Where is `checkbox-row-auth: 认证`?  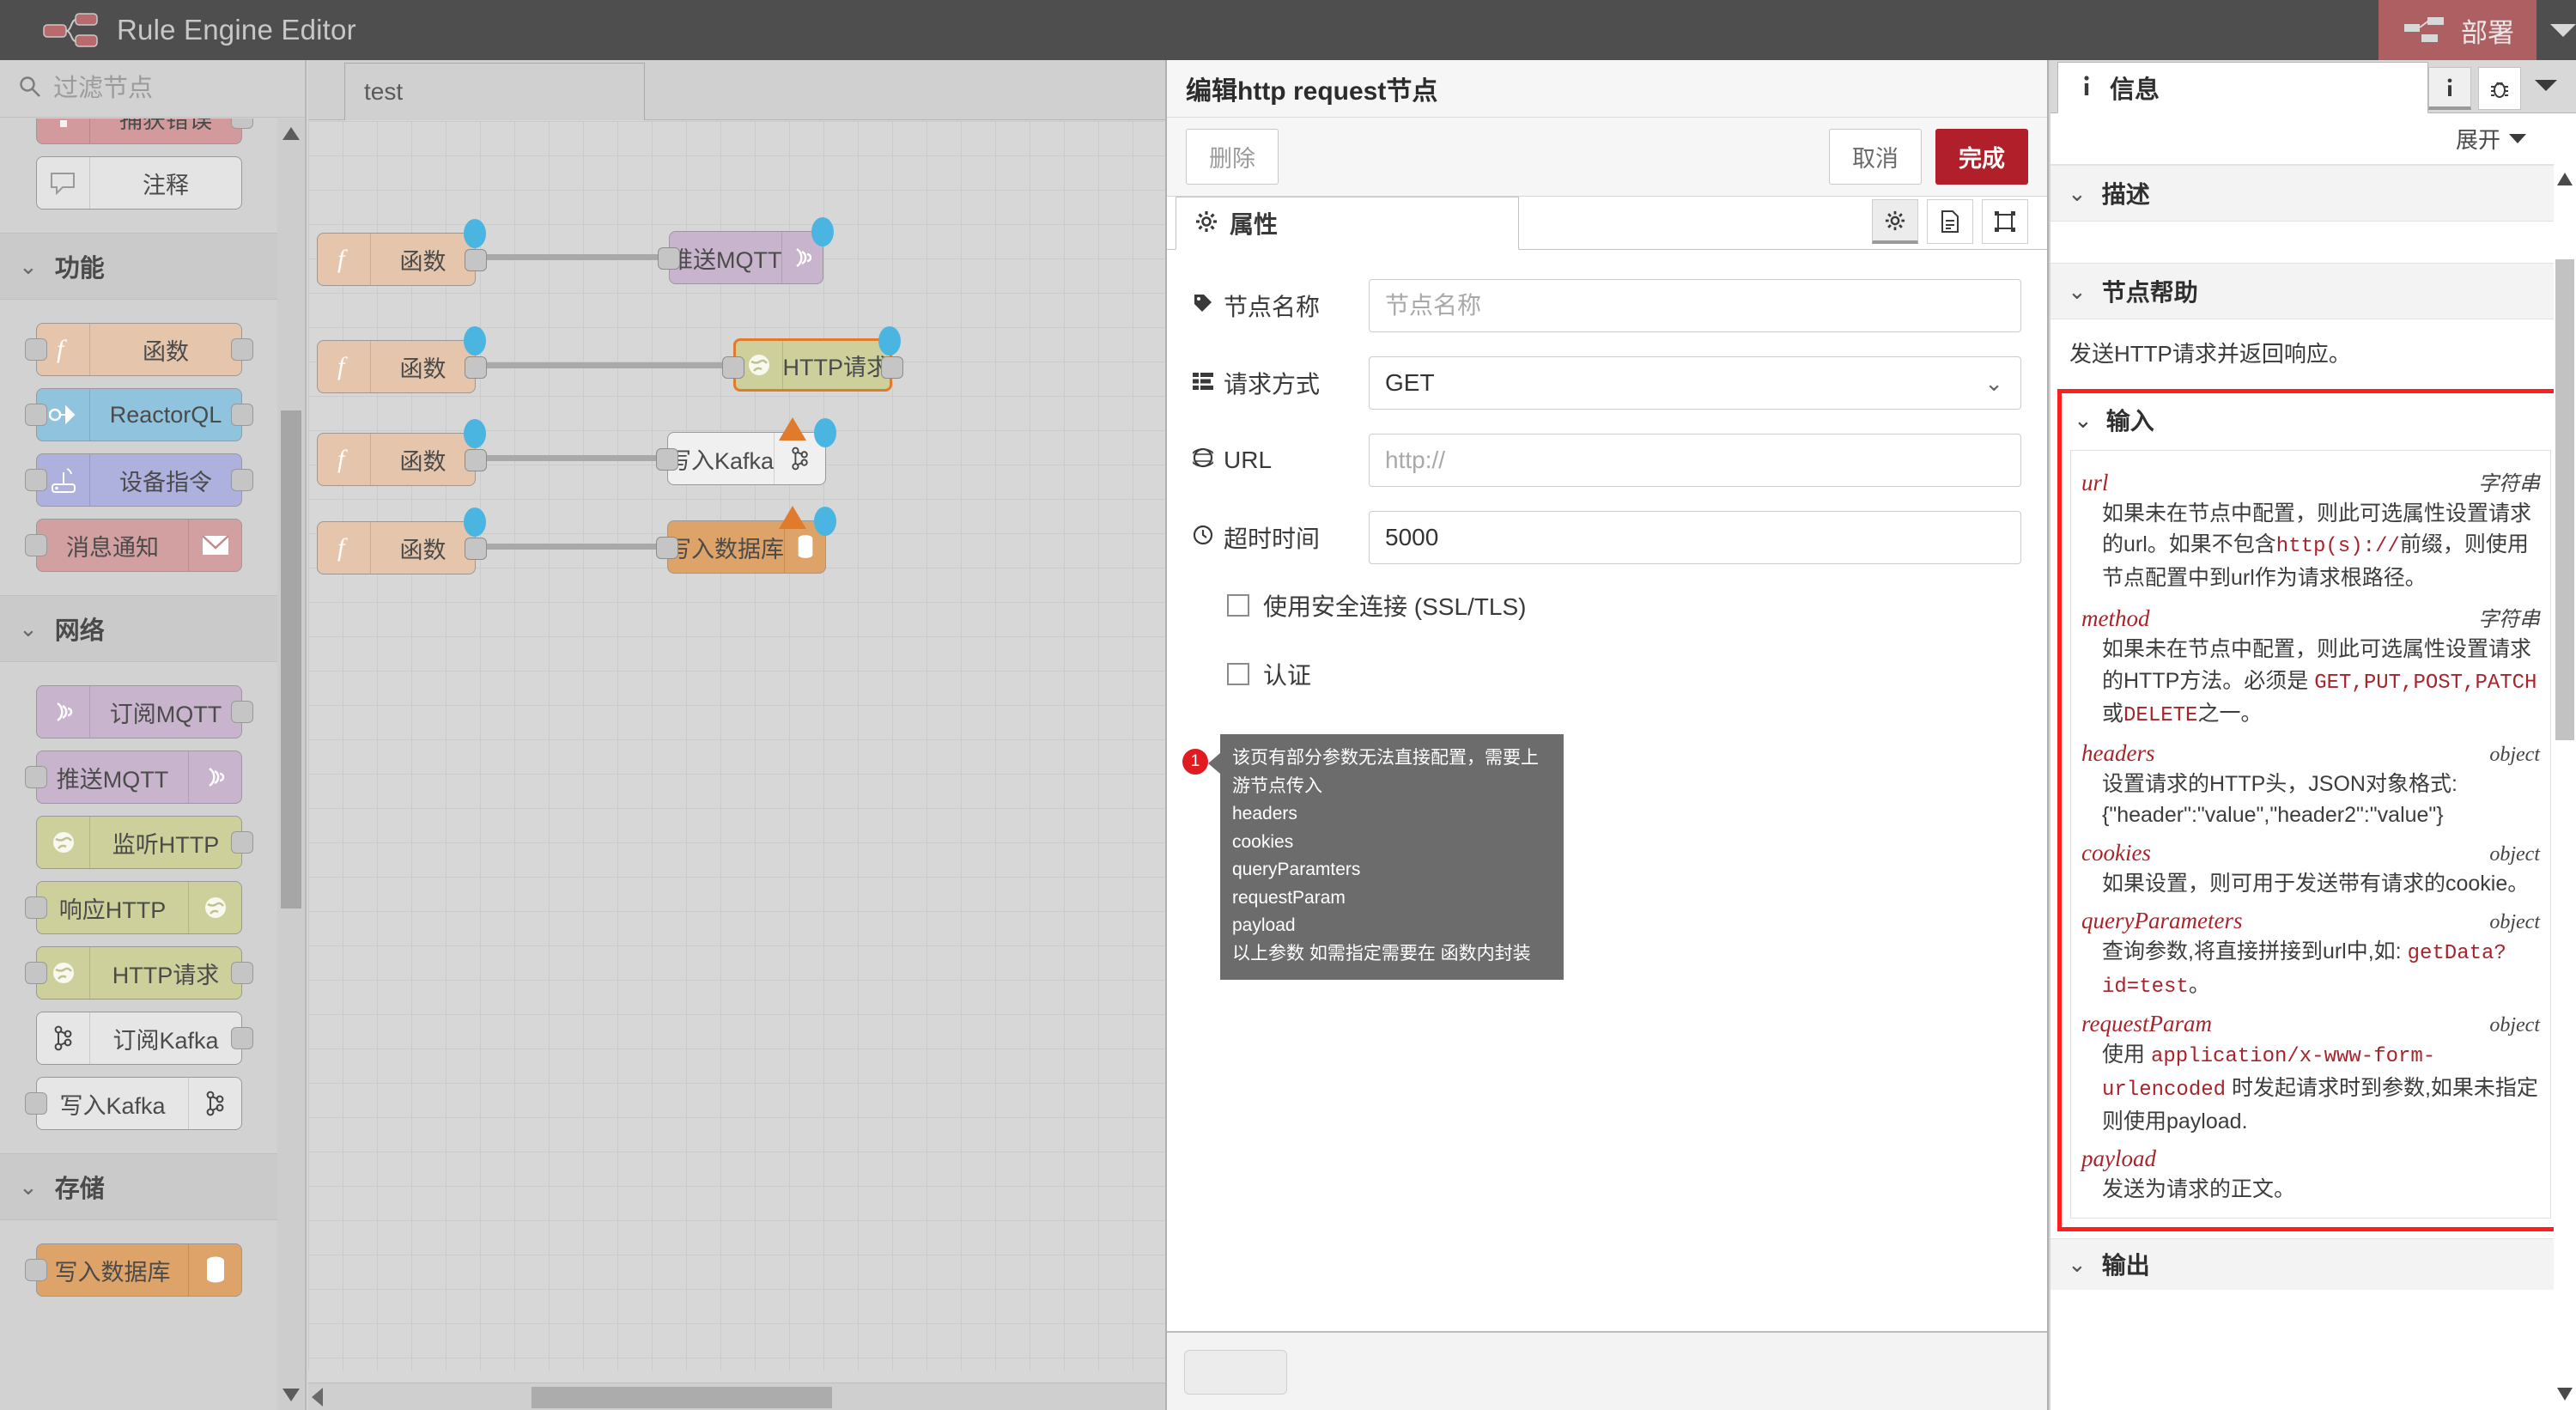
checkbox-row-auth: 认证 is located at coordinates (1624, 674).